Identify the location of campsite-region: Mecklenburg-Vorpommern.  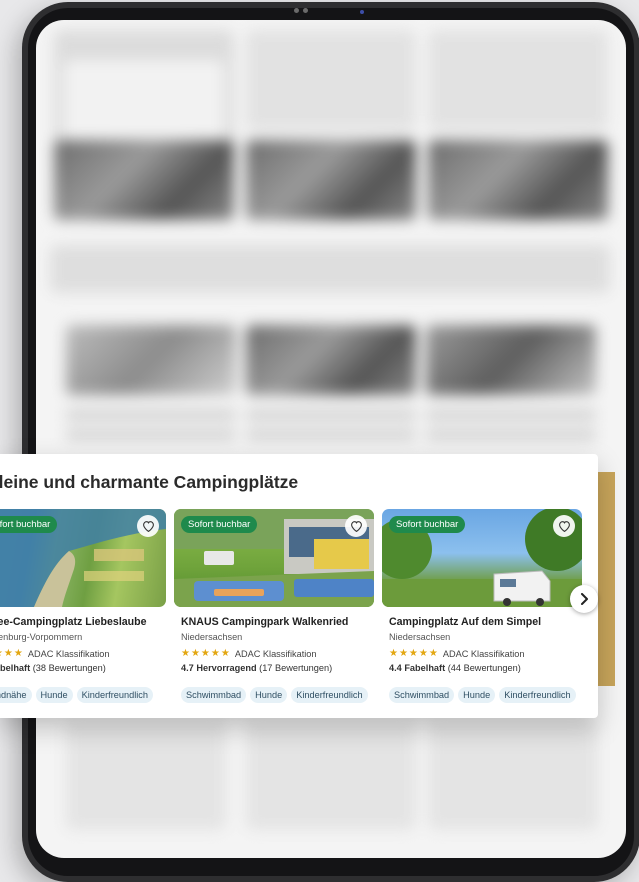
(41, 637).